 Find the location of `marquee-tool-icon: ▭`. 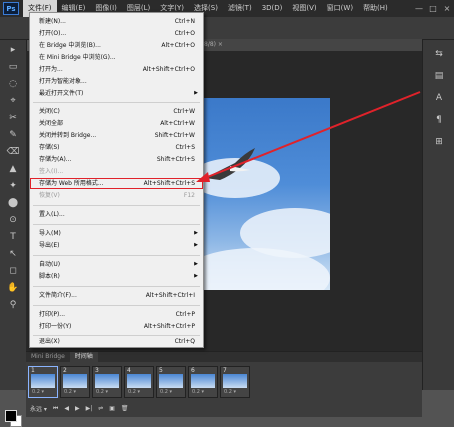

marquee-tool-icon: ▭ is located at coordinates (13, 67).